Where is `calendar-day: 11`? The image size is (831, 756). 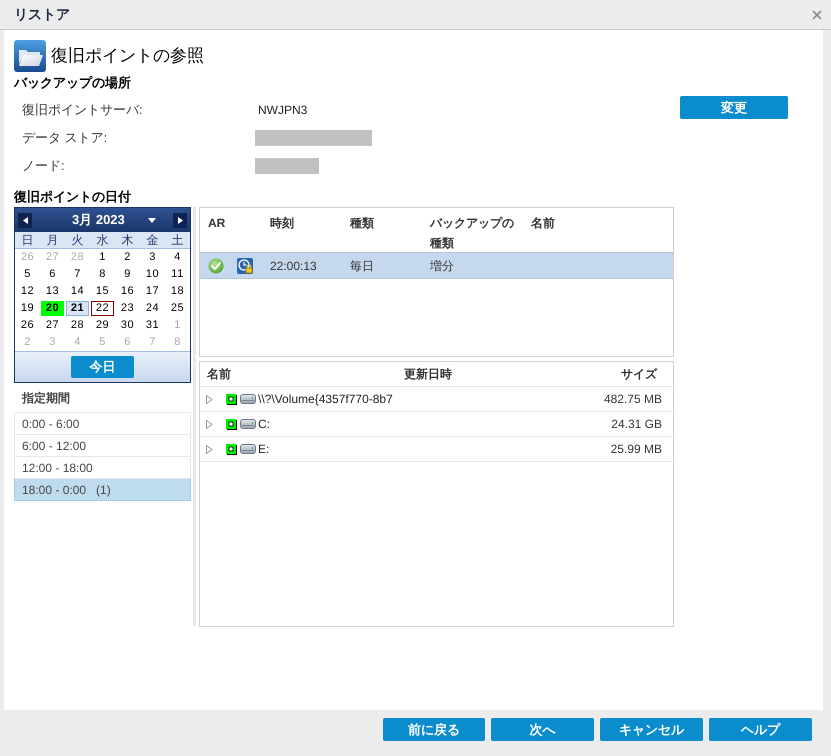
calendar-day: 11 is located at coordinates (177, 274).